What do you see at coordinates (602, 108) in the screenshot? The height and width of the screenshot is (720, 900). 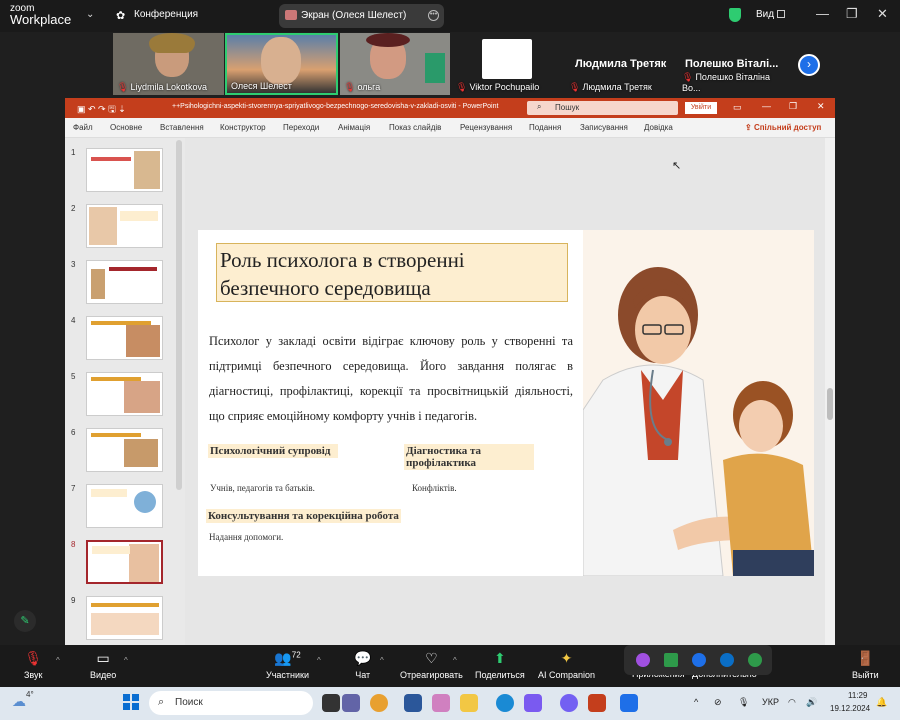 I see `ppt-search-input: Пошук` at bounding box center [602, 108].